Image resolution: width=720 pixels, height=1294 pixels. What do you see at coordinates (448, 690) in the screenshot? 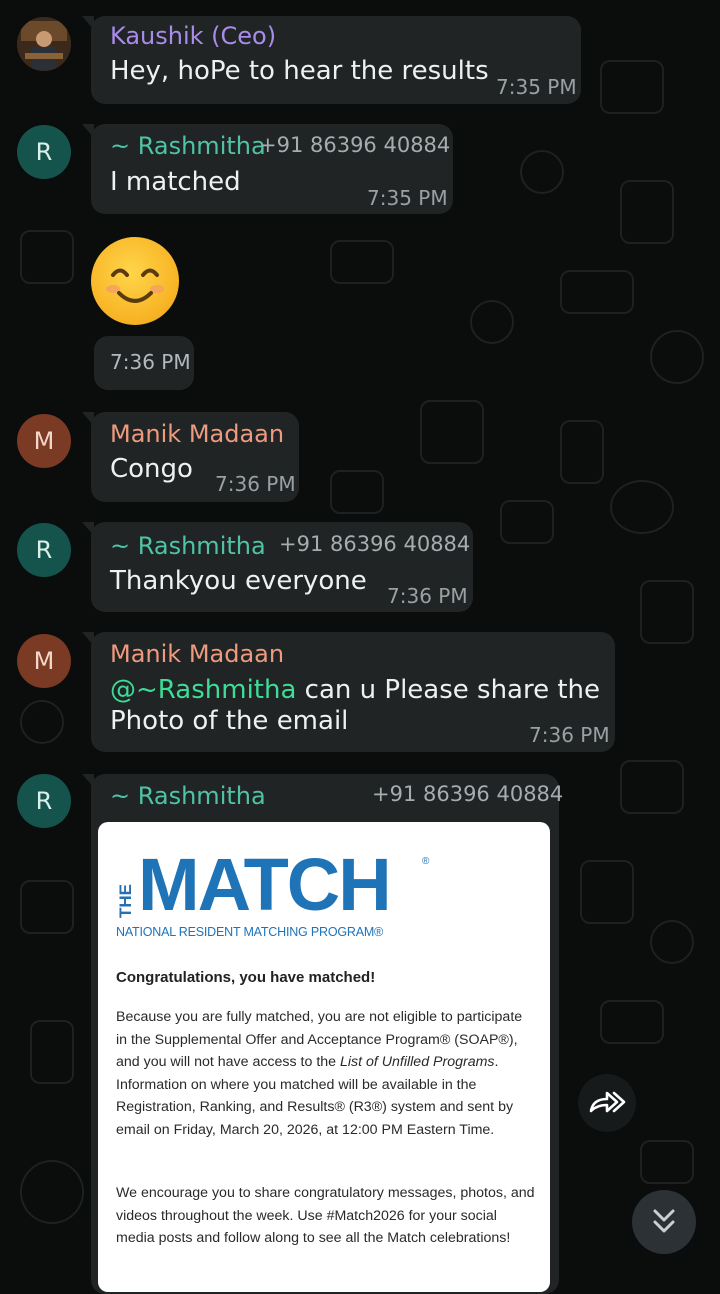
I see `message-text: can u Please share the` at bounding box center [448, 690].